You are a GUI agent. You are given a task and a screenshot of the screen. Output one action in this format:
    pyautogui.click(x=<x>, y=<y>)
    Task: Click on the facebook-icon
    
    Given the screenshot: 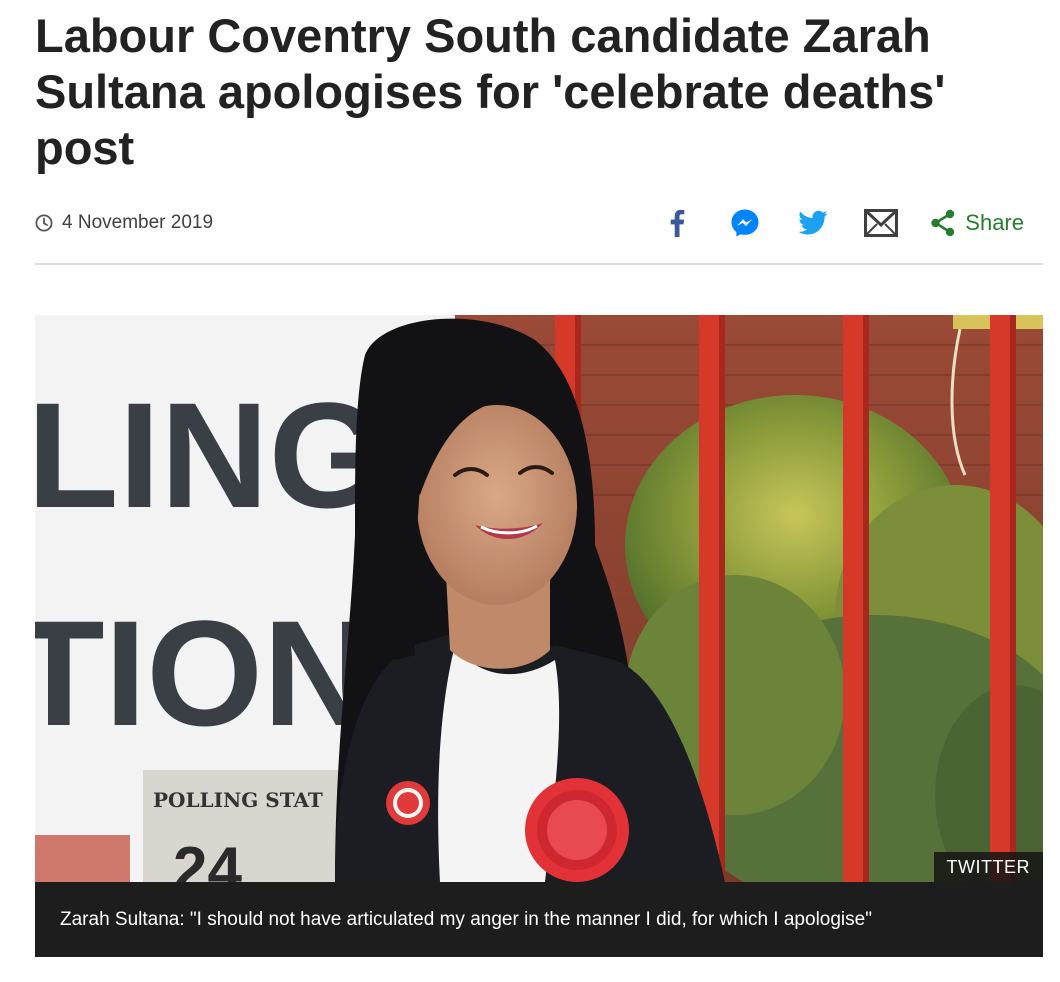 What is the action you would take?
    pyautogui.click(x=677, y=223)
    